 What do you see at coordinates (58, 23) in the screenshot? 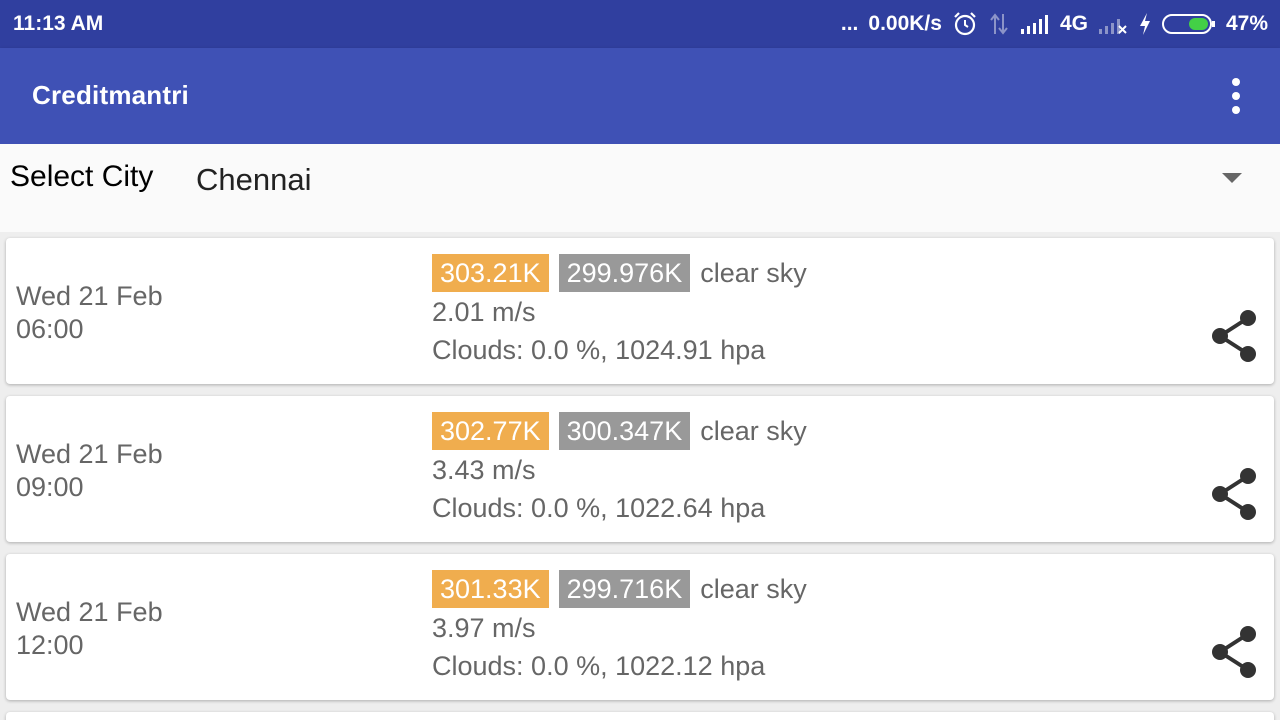
I see `status-time: 11:13 AM` at bounding box center [58, 23].